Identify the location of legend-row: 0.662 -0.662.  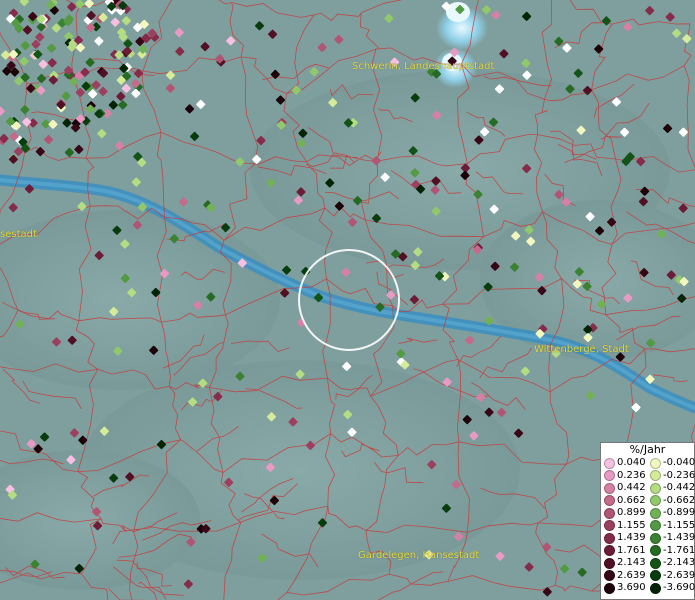
(648, 501).